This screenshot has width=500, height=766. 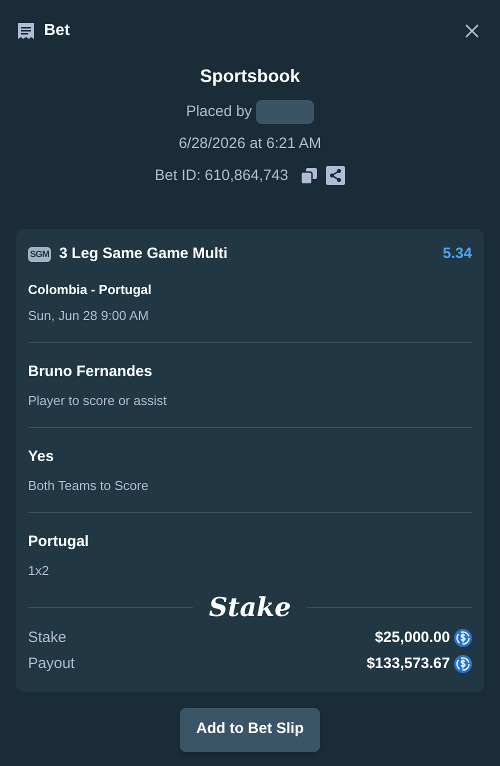 What do you see at coordinates (408, 664) in the screenshot?
I see `amount-value: $133,573.67` at bounding box center [408, 664].